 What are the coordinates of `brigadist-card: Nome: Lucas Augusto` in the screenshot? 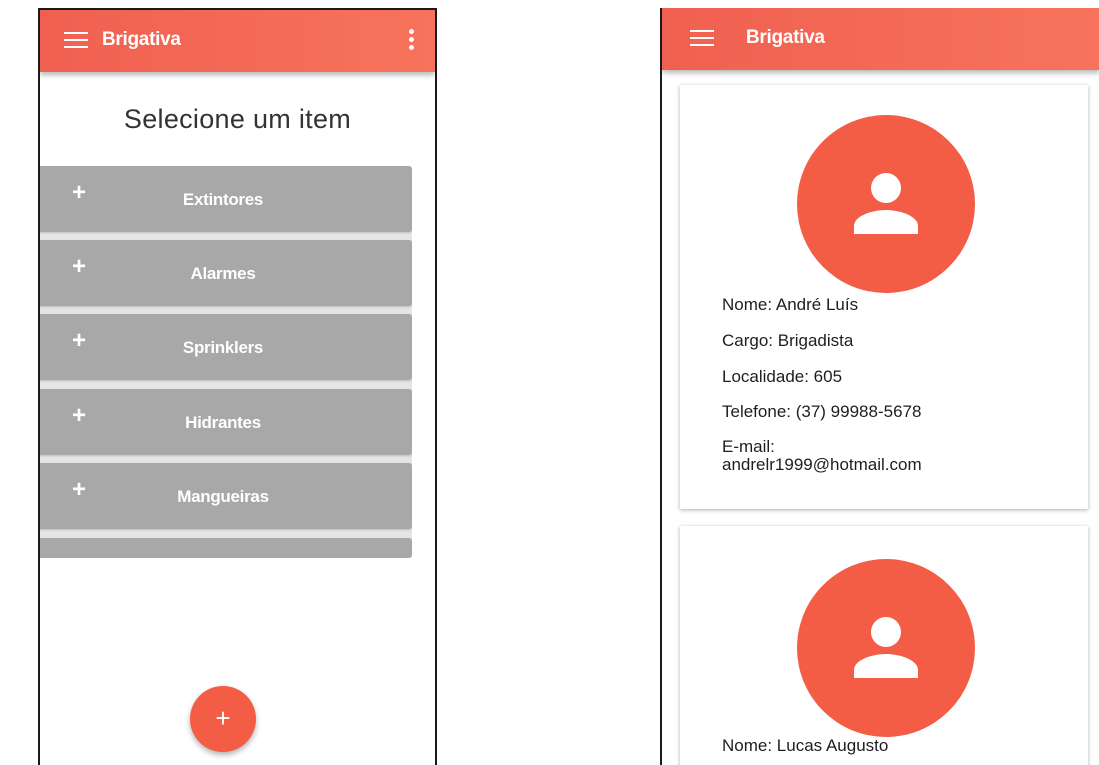 It's located at (884, 645).